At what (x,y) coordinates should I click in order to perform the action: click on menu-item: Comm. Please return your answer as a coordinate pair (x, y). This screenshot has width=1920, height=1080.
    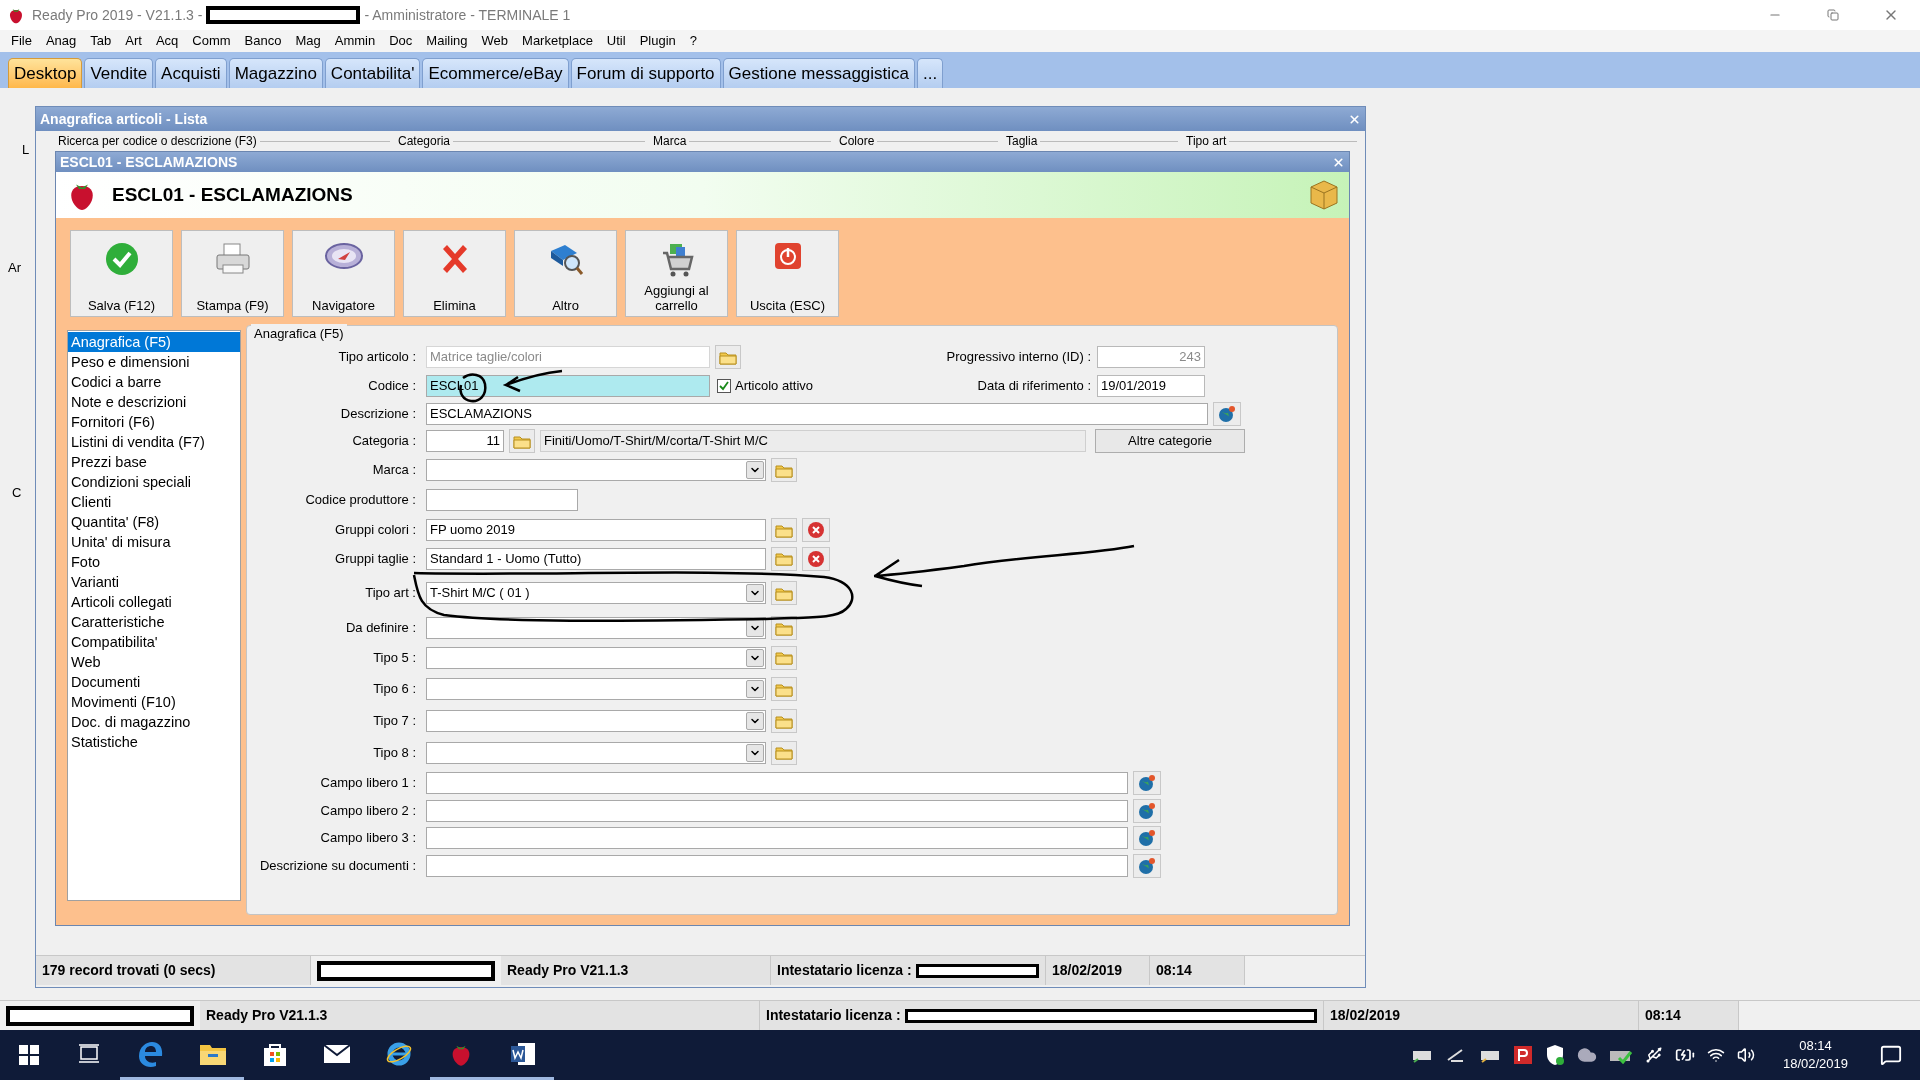
    Looking at the image, I should click on (211, 41).